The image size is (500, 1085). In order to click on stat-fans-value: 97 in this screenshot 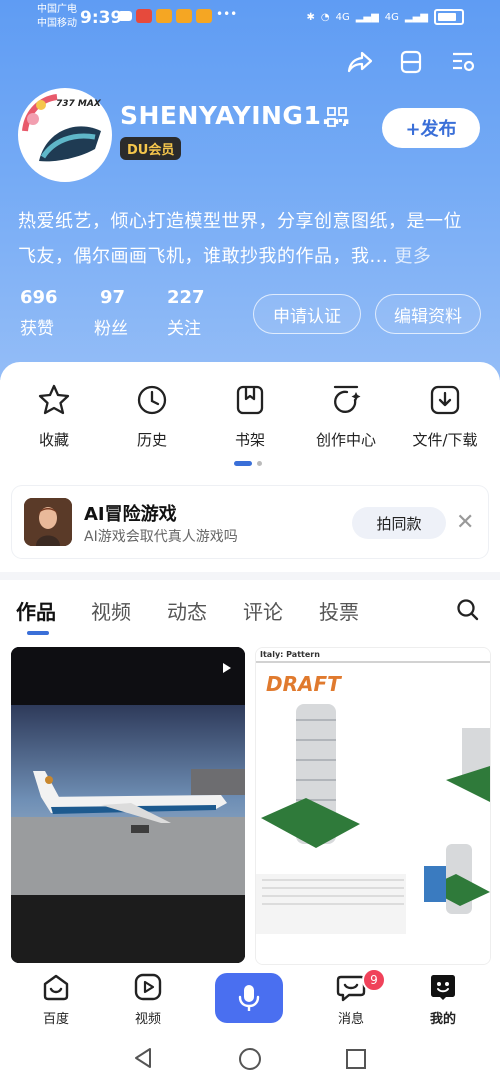, I will do `click(113, 297)`.